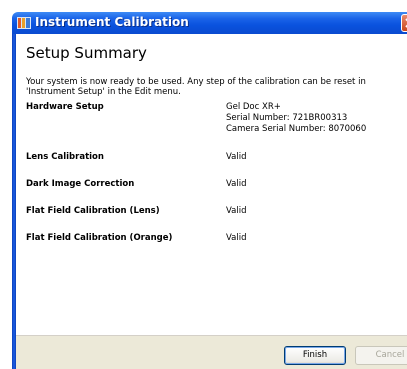 This screenshot has height=369, width=407. Describe the element at coordinates (93, 211) in the screenshot. I see `row-label-flat-field-lens: Flat Field Calibration (Lens)` at that location.